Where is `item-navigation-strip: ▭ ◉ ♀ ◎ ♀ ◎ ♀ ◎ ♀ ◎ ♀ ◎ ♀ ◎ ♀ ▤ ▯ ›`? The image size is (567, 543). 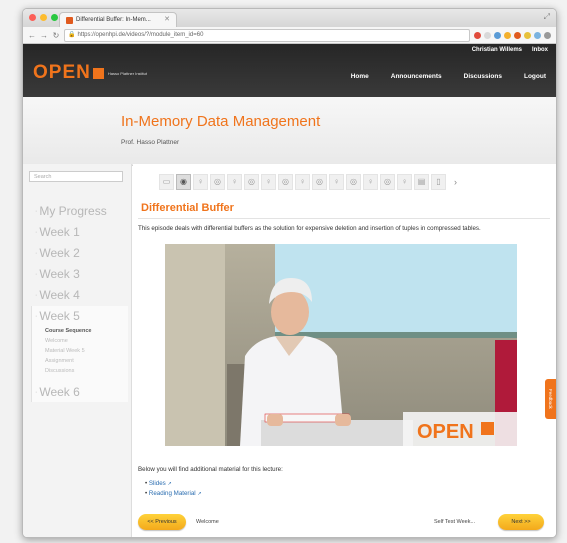 item-navigation-strip: ▭ ◉ ♀ ◎ ♀ ◎ ♀ ◎ ♀ ◎ ♀ ◎ ♀ ◎ ♀ ▤ ▯ › is located at coordinates (308, 181).